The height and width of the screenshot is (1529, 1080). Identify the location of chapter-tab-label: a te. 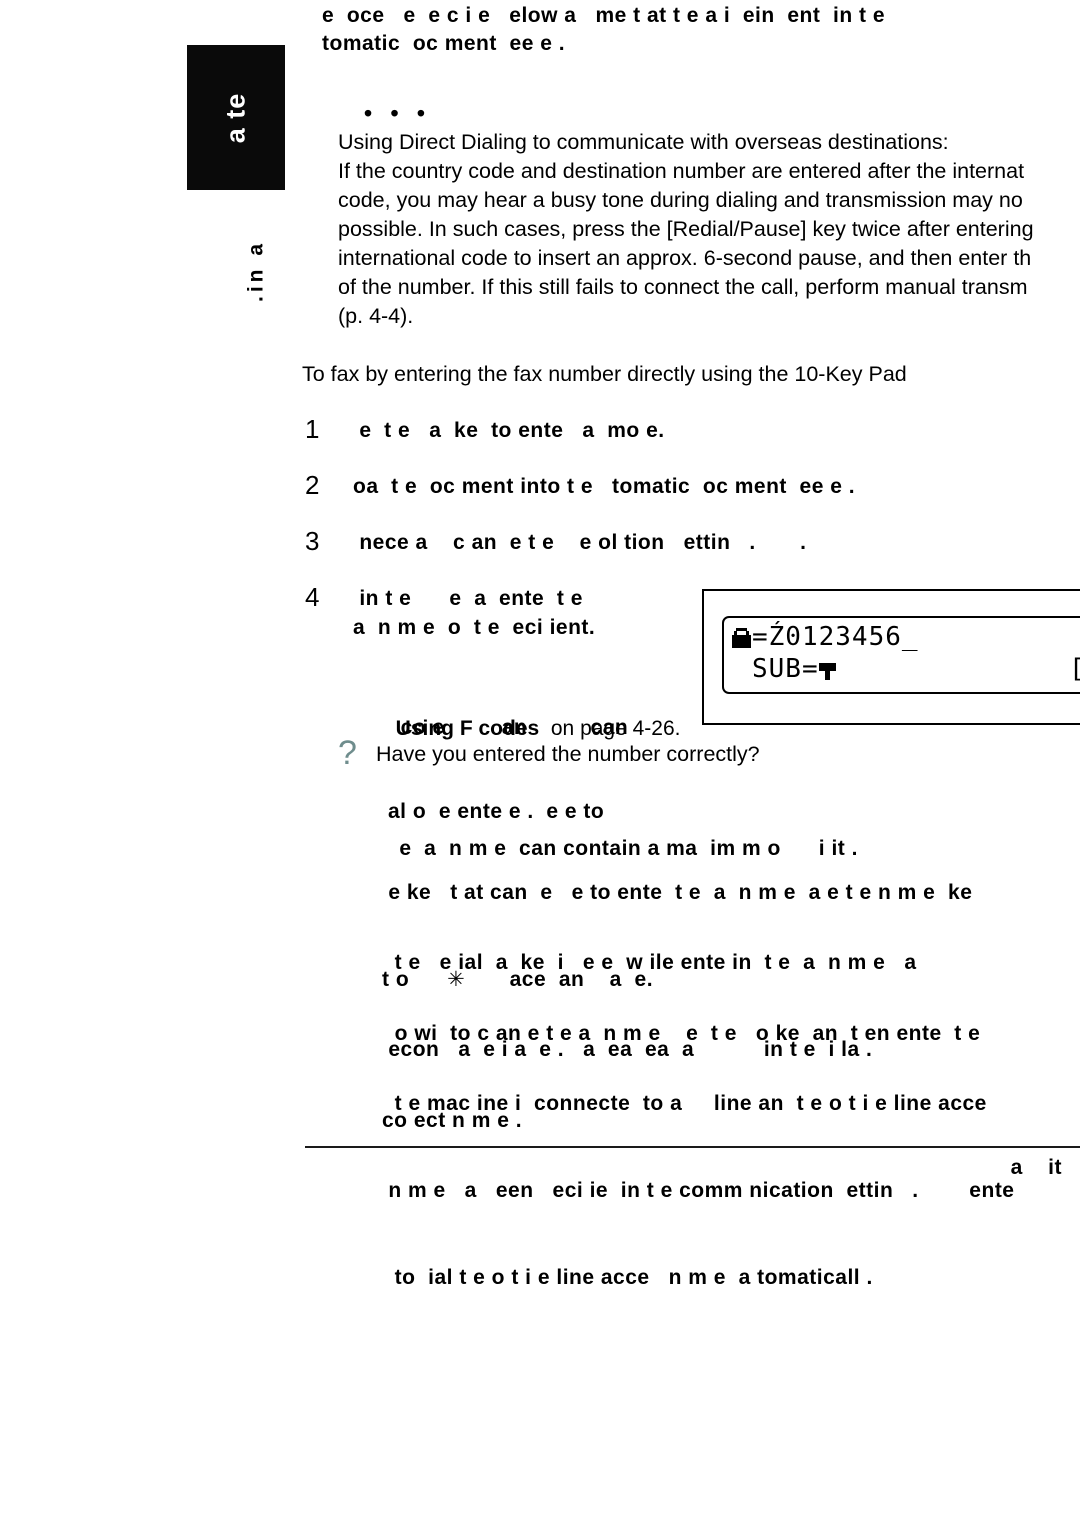
(235, 117).